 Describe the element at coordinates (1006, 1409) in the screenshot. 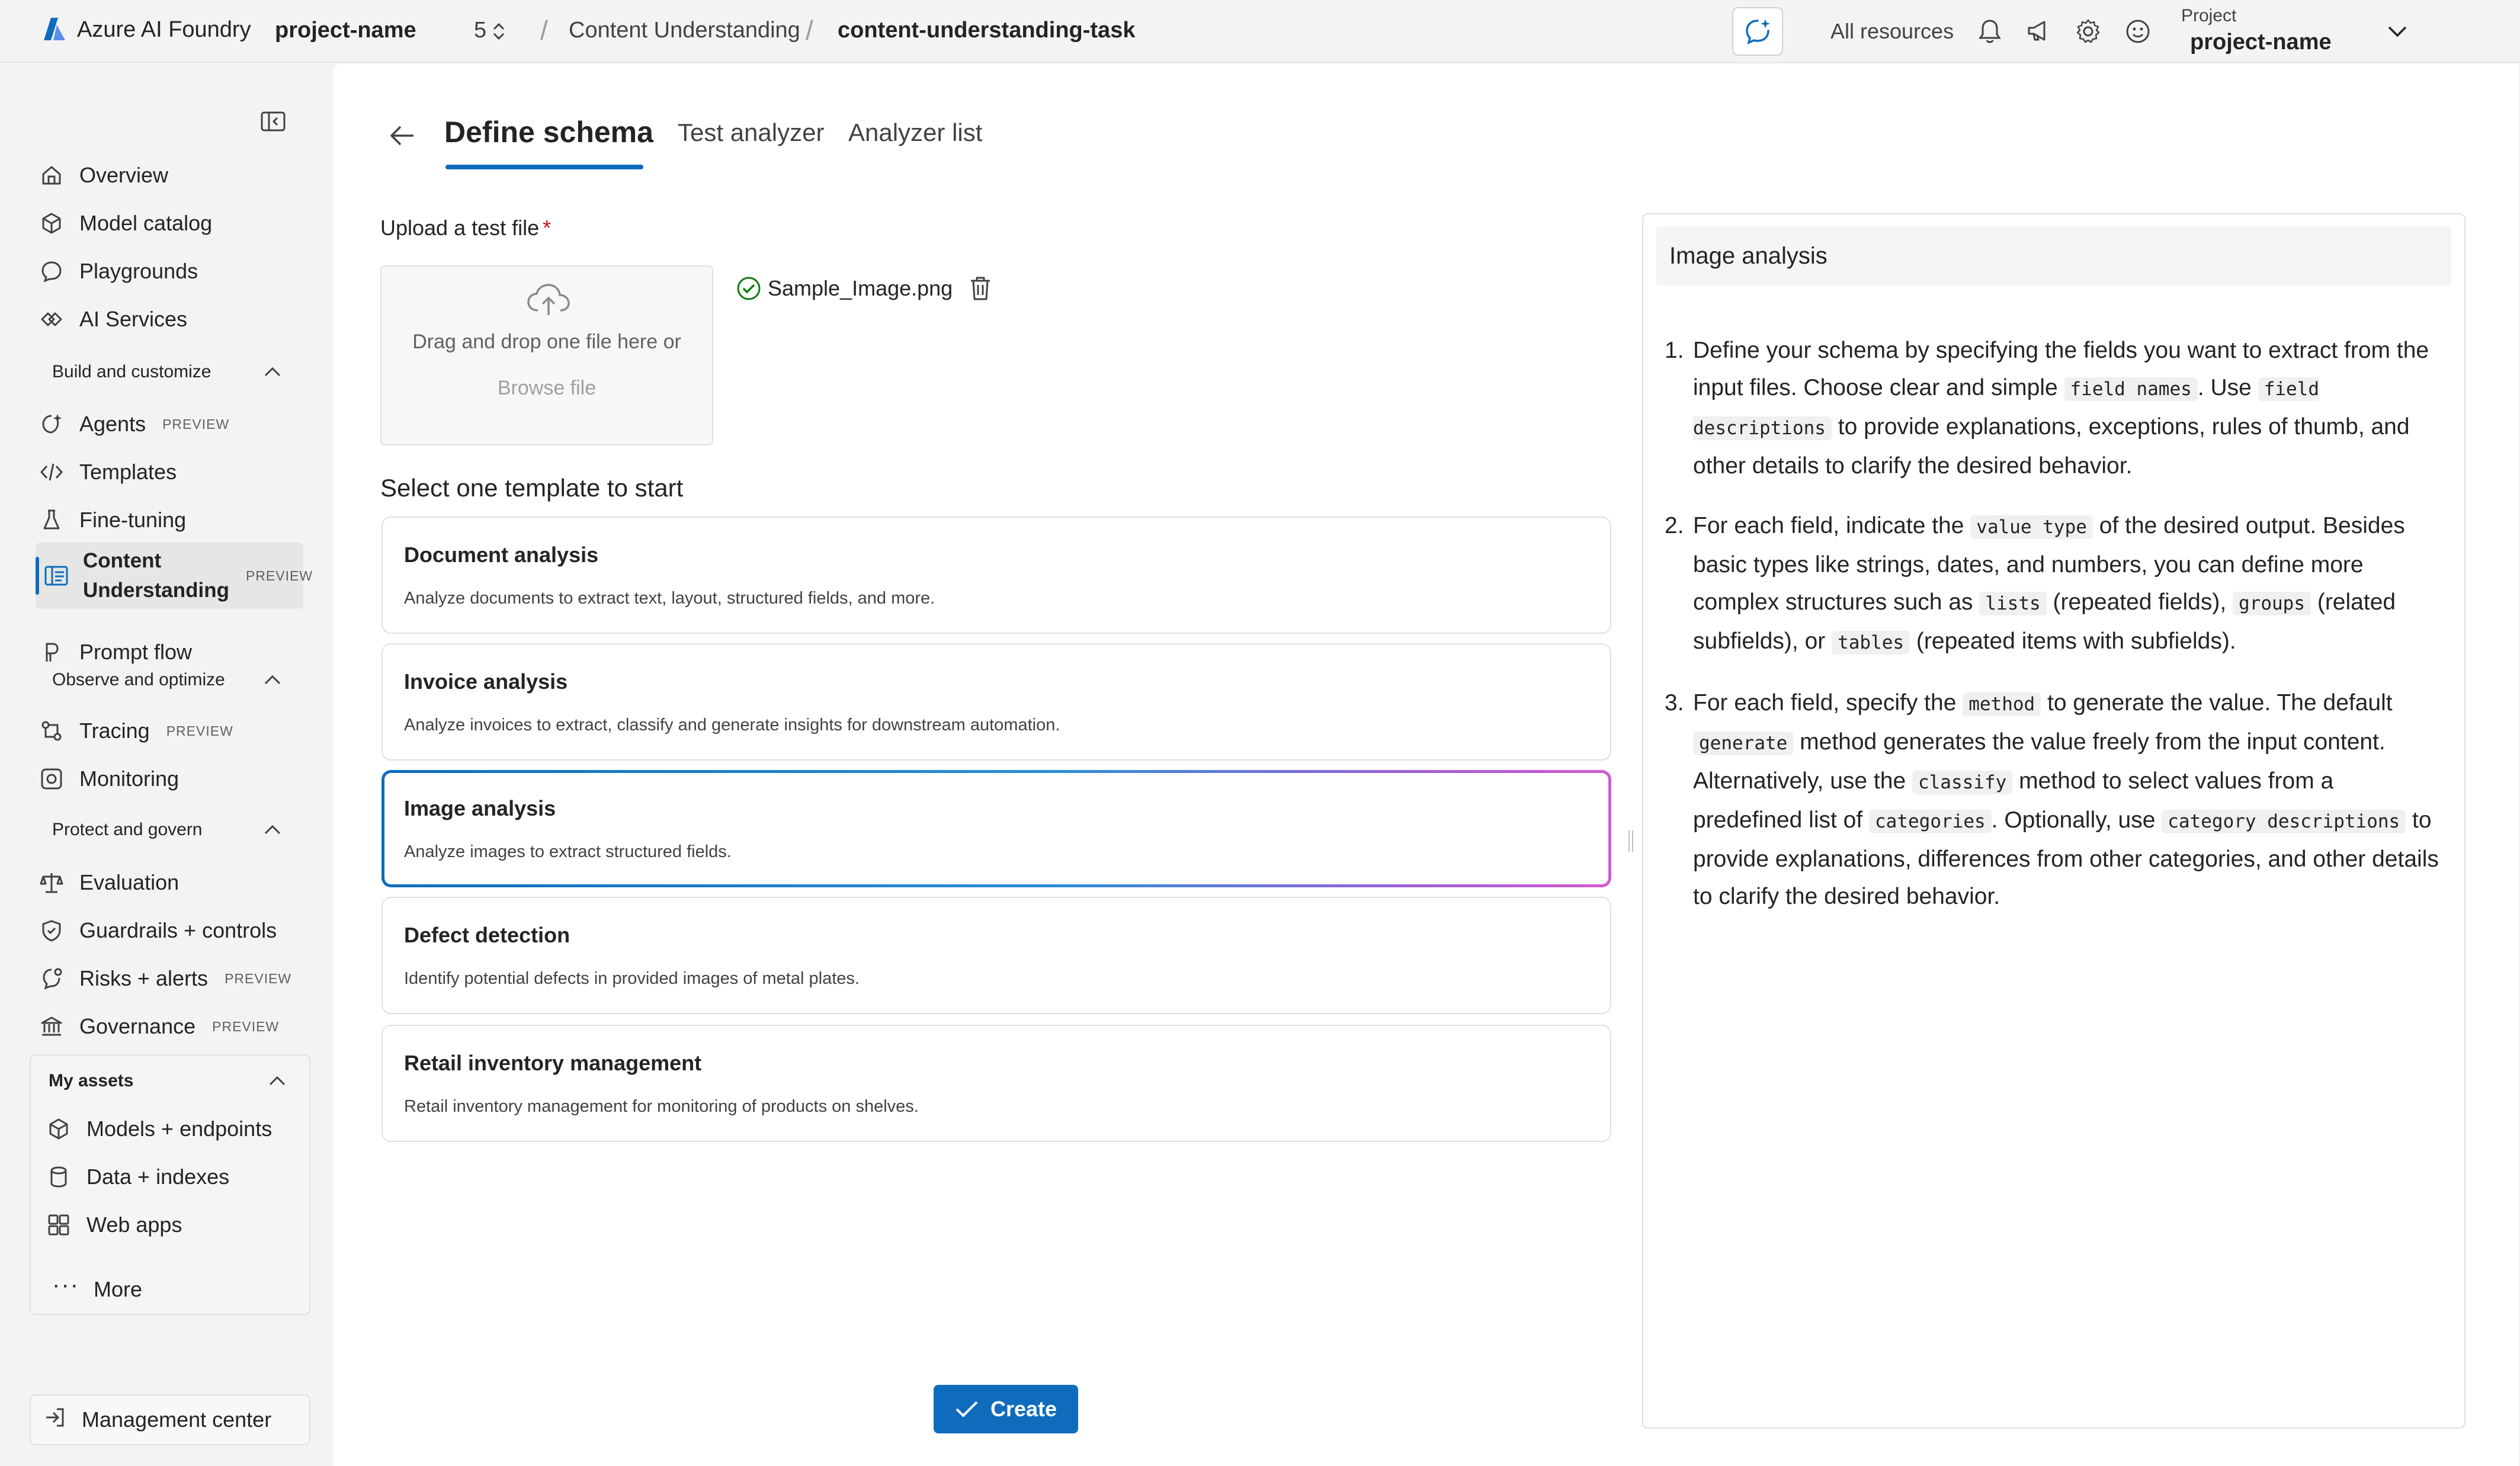

I see `create-button: Create` at that location.